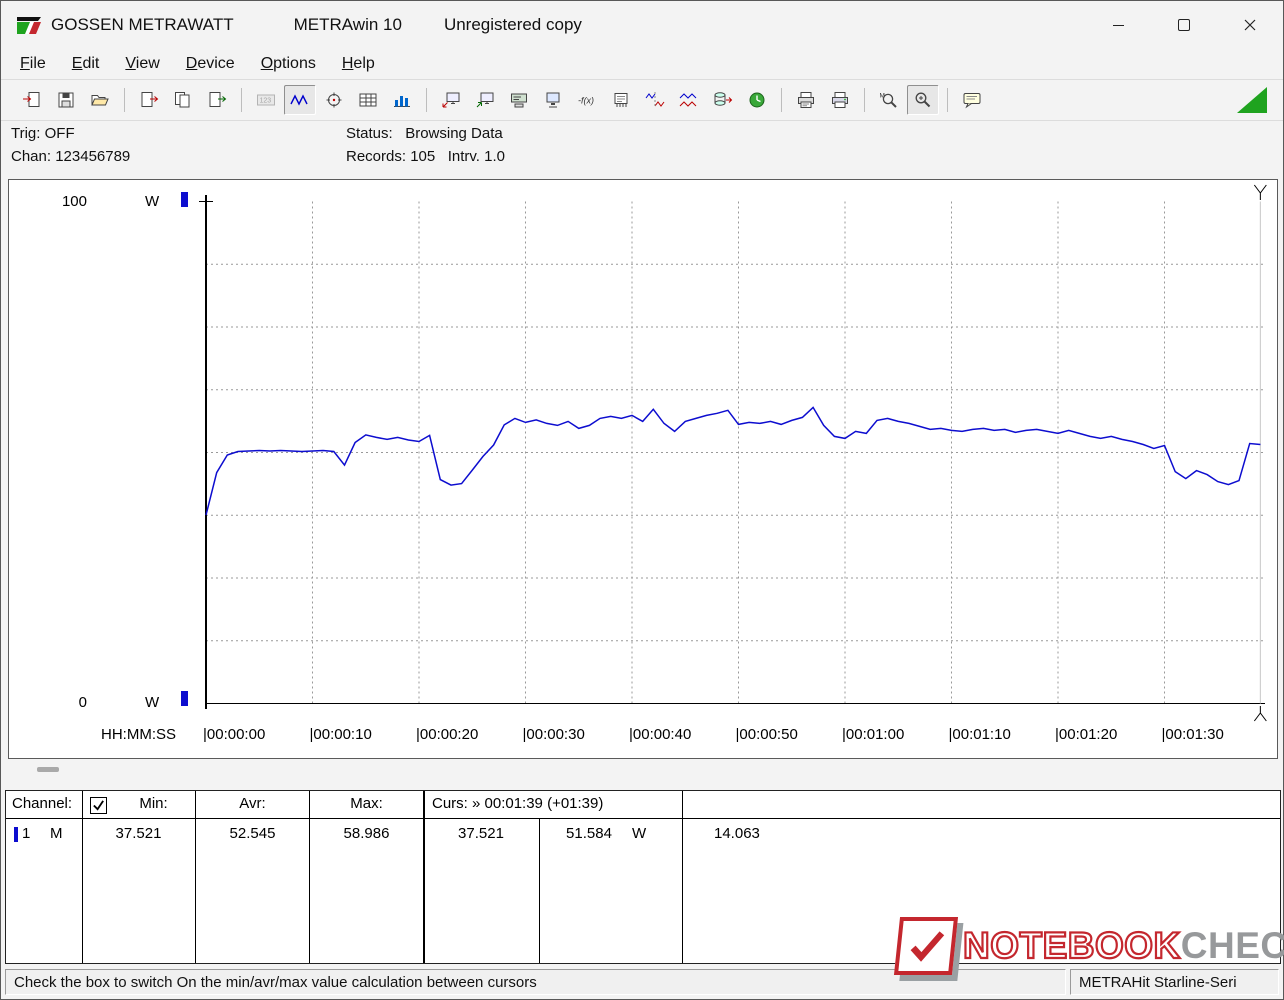  What do you see at coordinates (485, 100) in the screenshot?
I see `device-read-memory-button` at bounding box center [485, 100].